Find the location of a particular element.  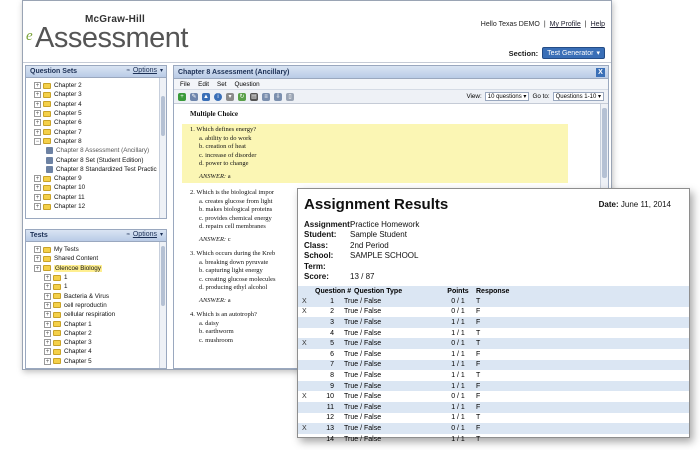

print-icon: ▤ is located at coordinates (254, 96).